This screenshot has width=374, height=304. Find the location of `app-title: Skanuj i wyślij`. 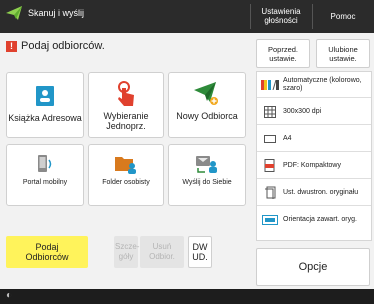

app-title: Skanuj i wyślij is located at coordinates (45, 13).